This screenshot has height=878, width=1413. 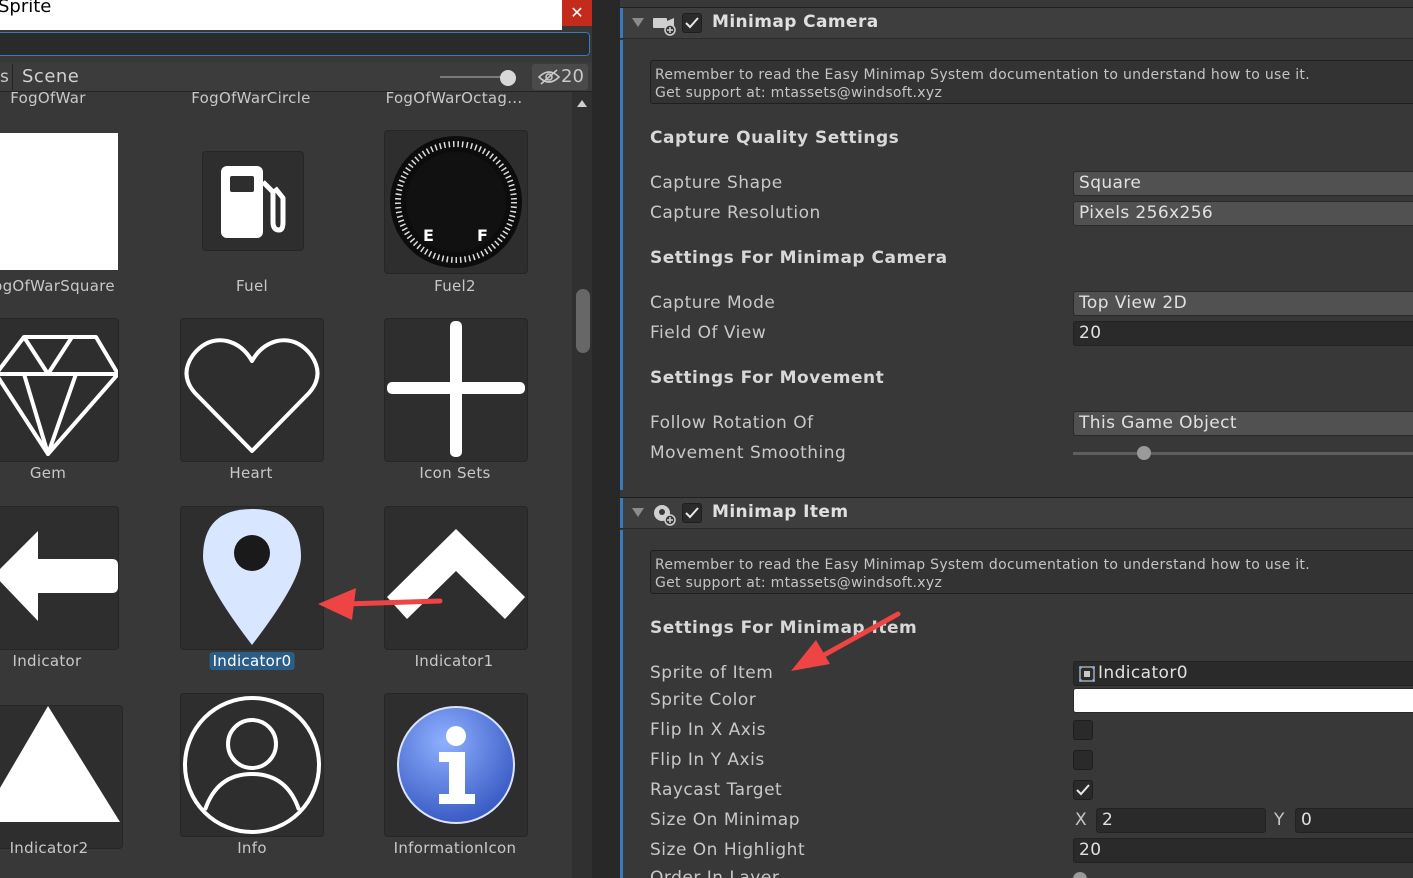 I want to click on cross-icon, so click(x=456, y=389).